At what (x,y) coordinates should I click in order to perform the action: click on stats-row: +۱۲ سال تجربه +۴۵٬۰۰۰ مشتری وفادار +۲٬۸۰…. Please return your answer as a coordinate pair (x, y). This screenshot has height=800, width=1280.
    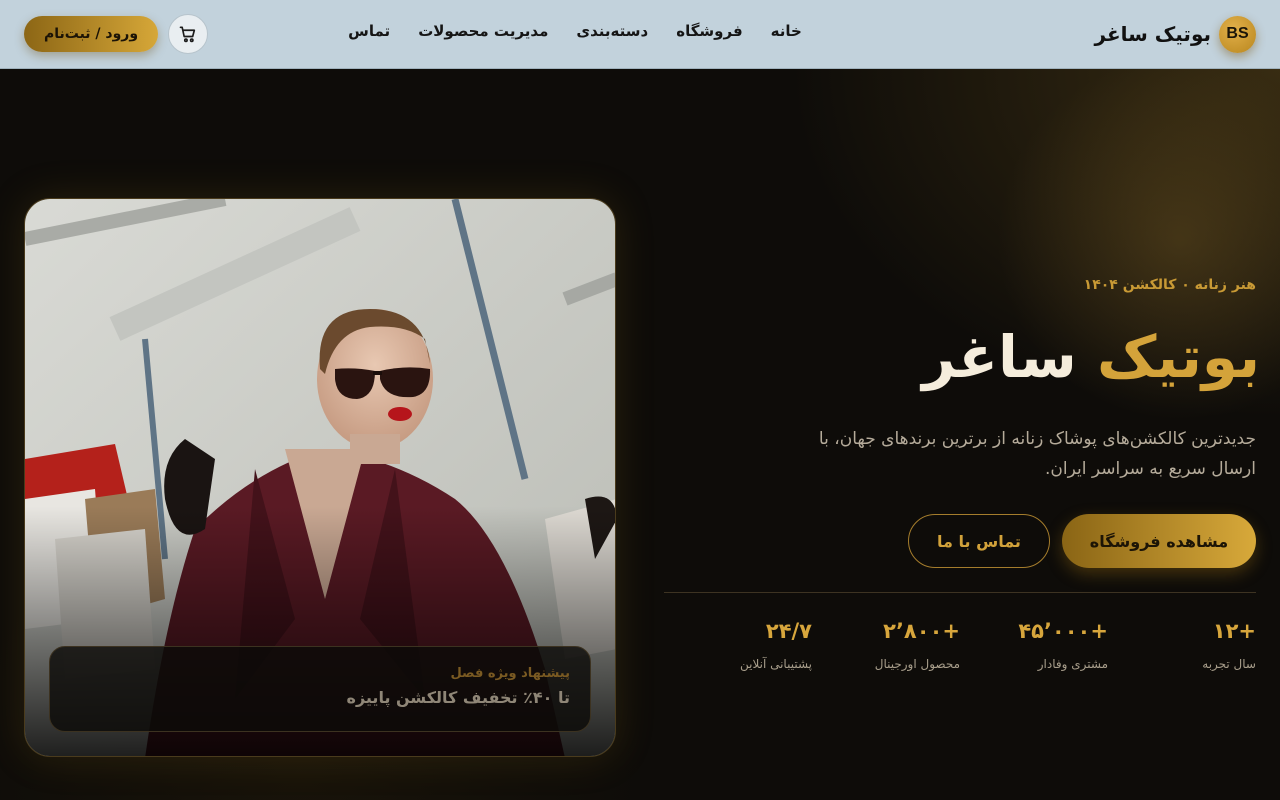
    Looking at the image, I should click on (960, 645).